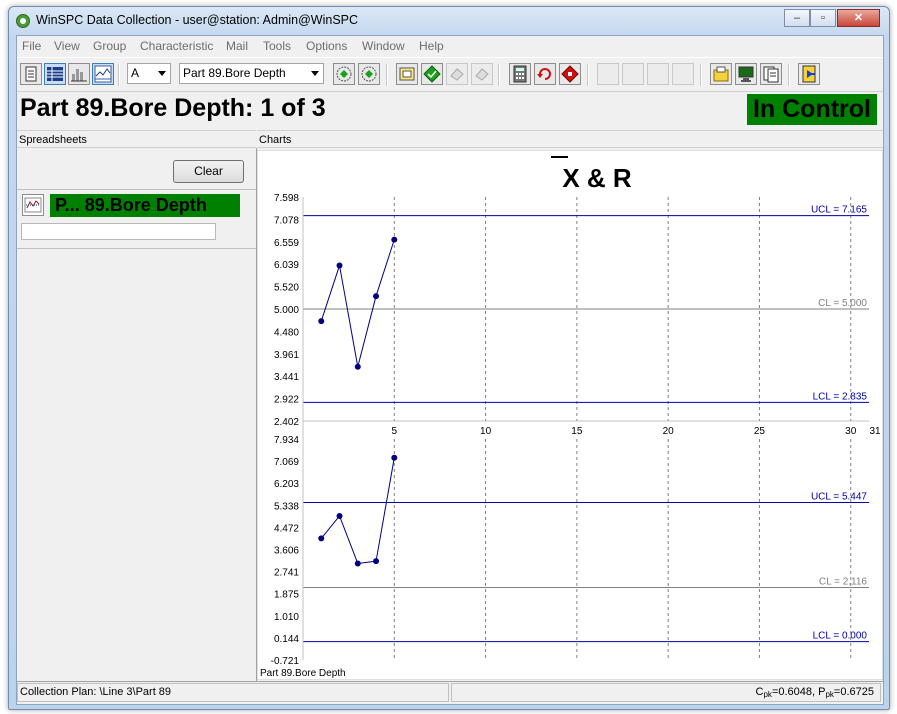 The image size is (897, 714). Describe the element at coordinates (486, 431) in the screenshot. I see `x-tick-label: 10` at that location.